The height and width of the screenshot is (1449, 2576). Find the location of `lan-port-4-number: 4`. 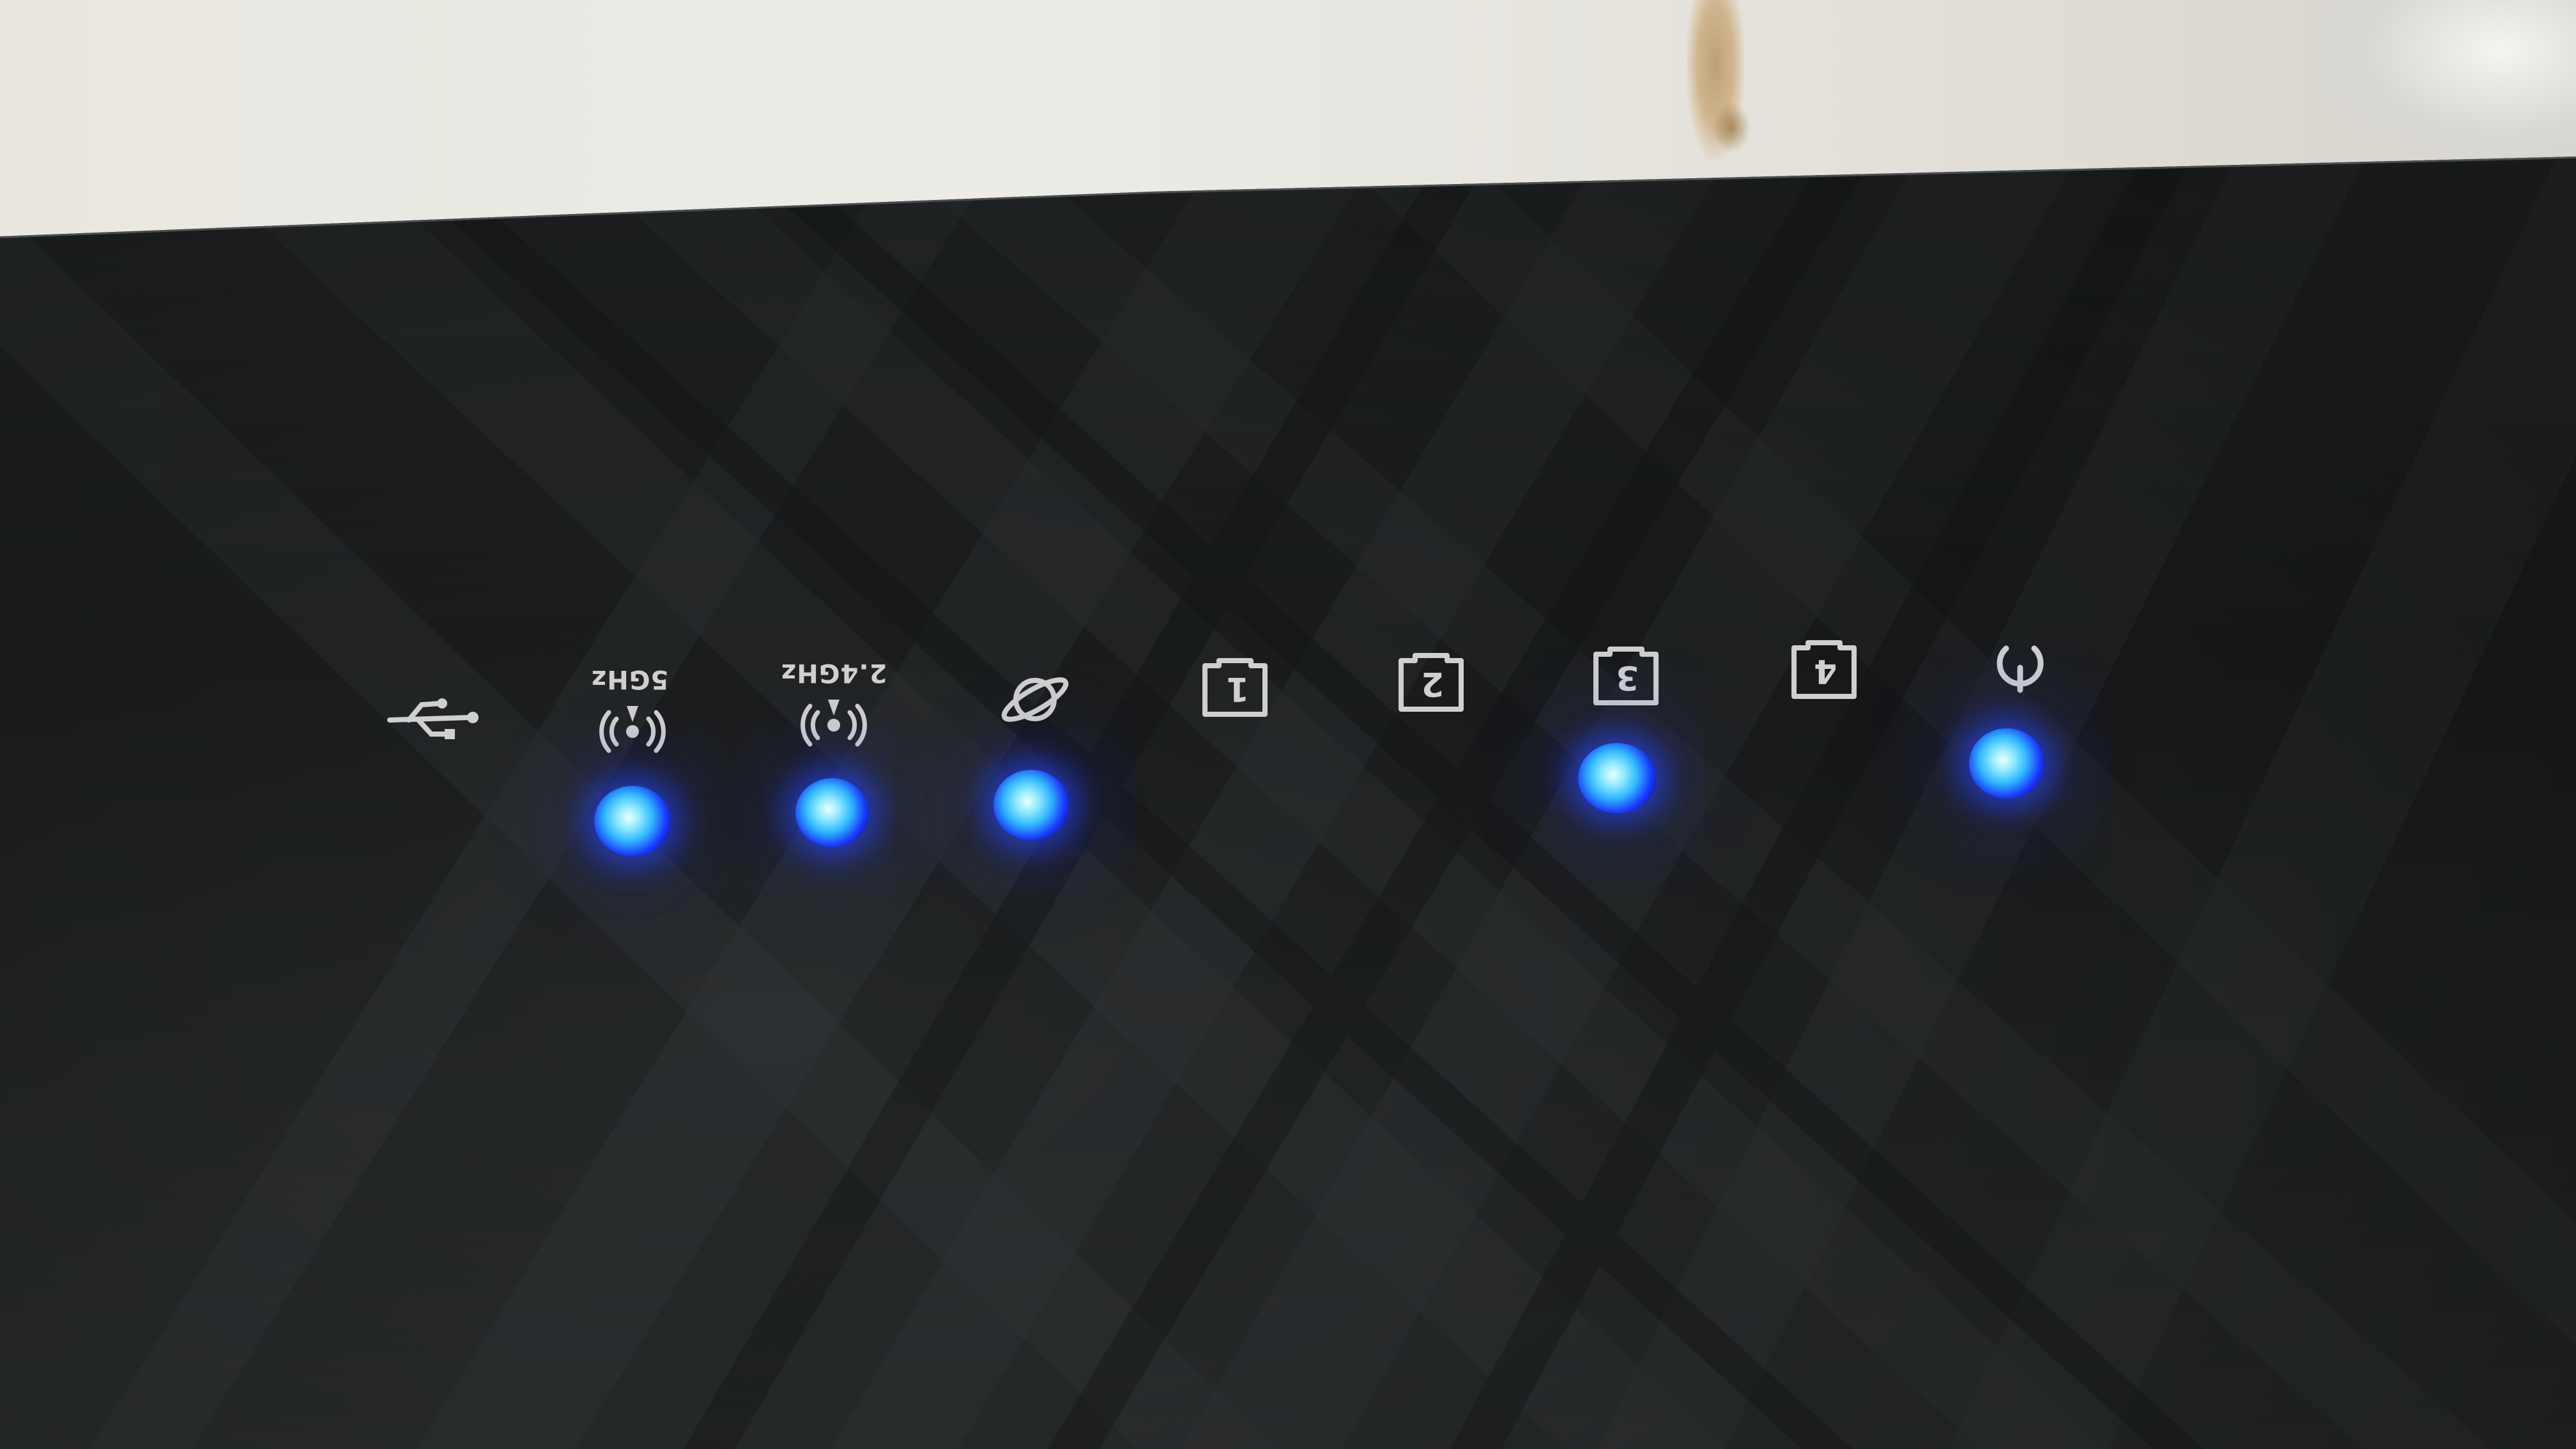

lan-port-4-number: 4 is located at coordinates (1825, 671).